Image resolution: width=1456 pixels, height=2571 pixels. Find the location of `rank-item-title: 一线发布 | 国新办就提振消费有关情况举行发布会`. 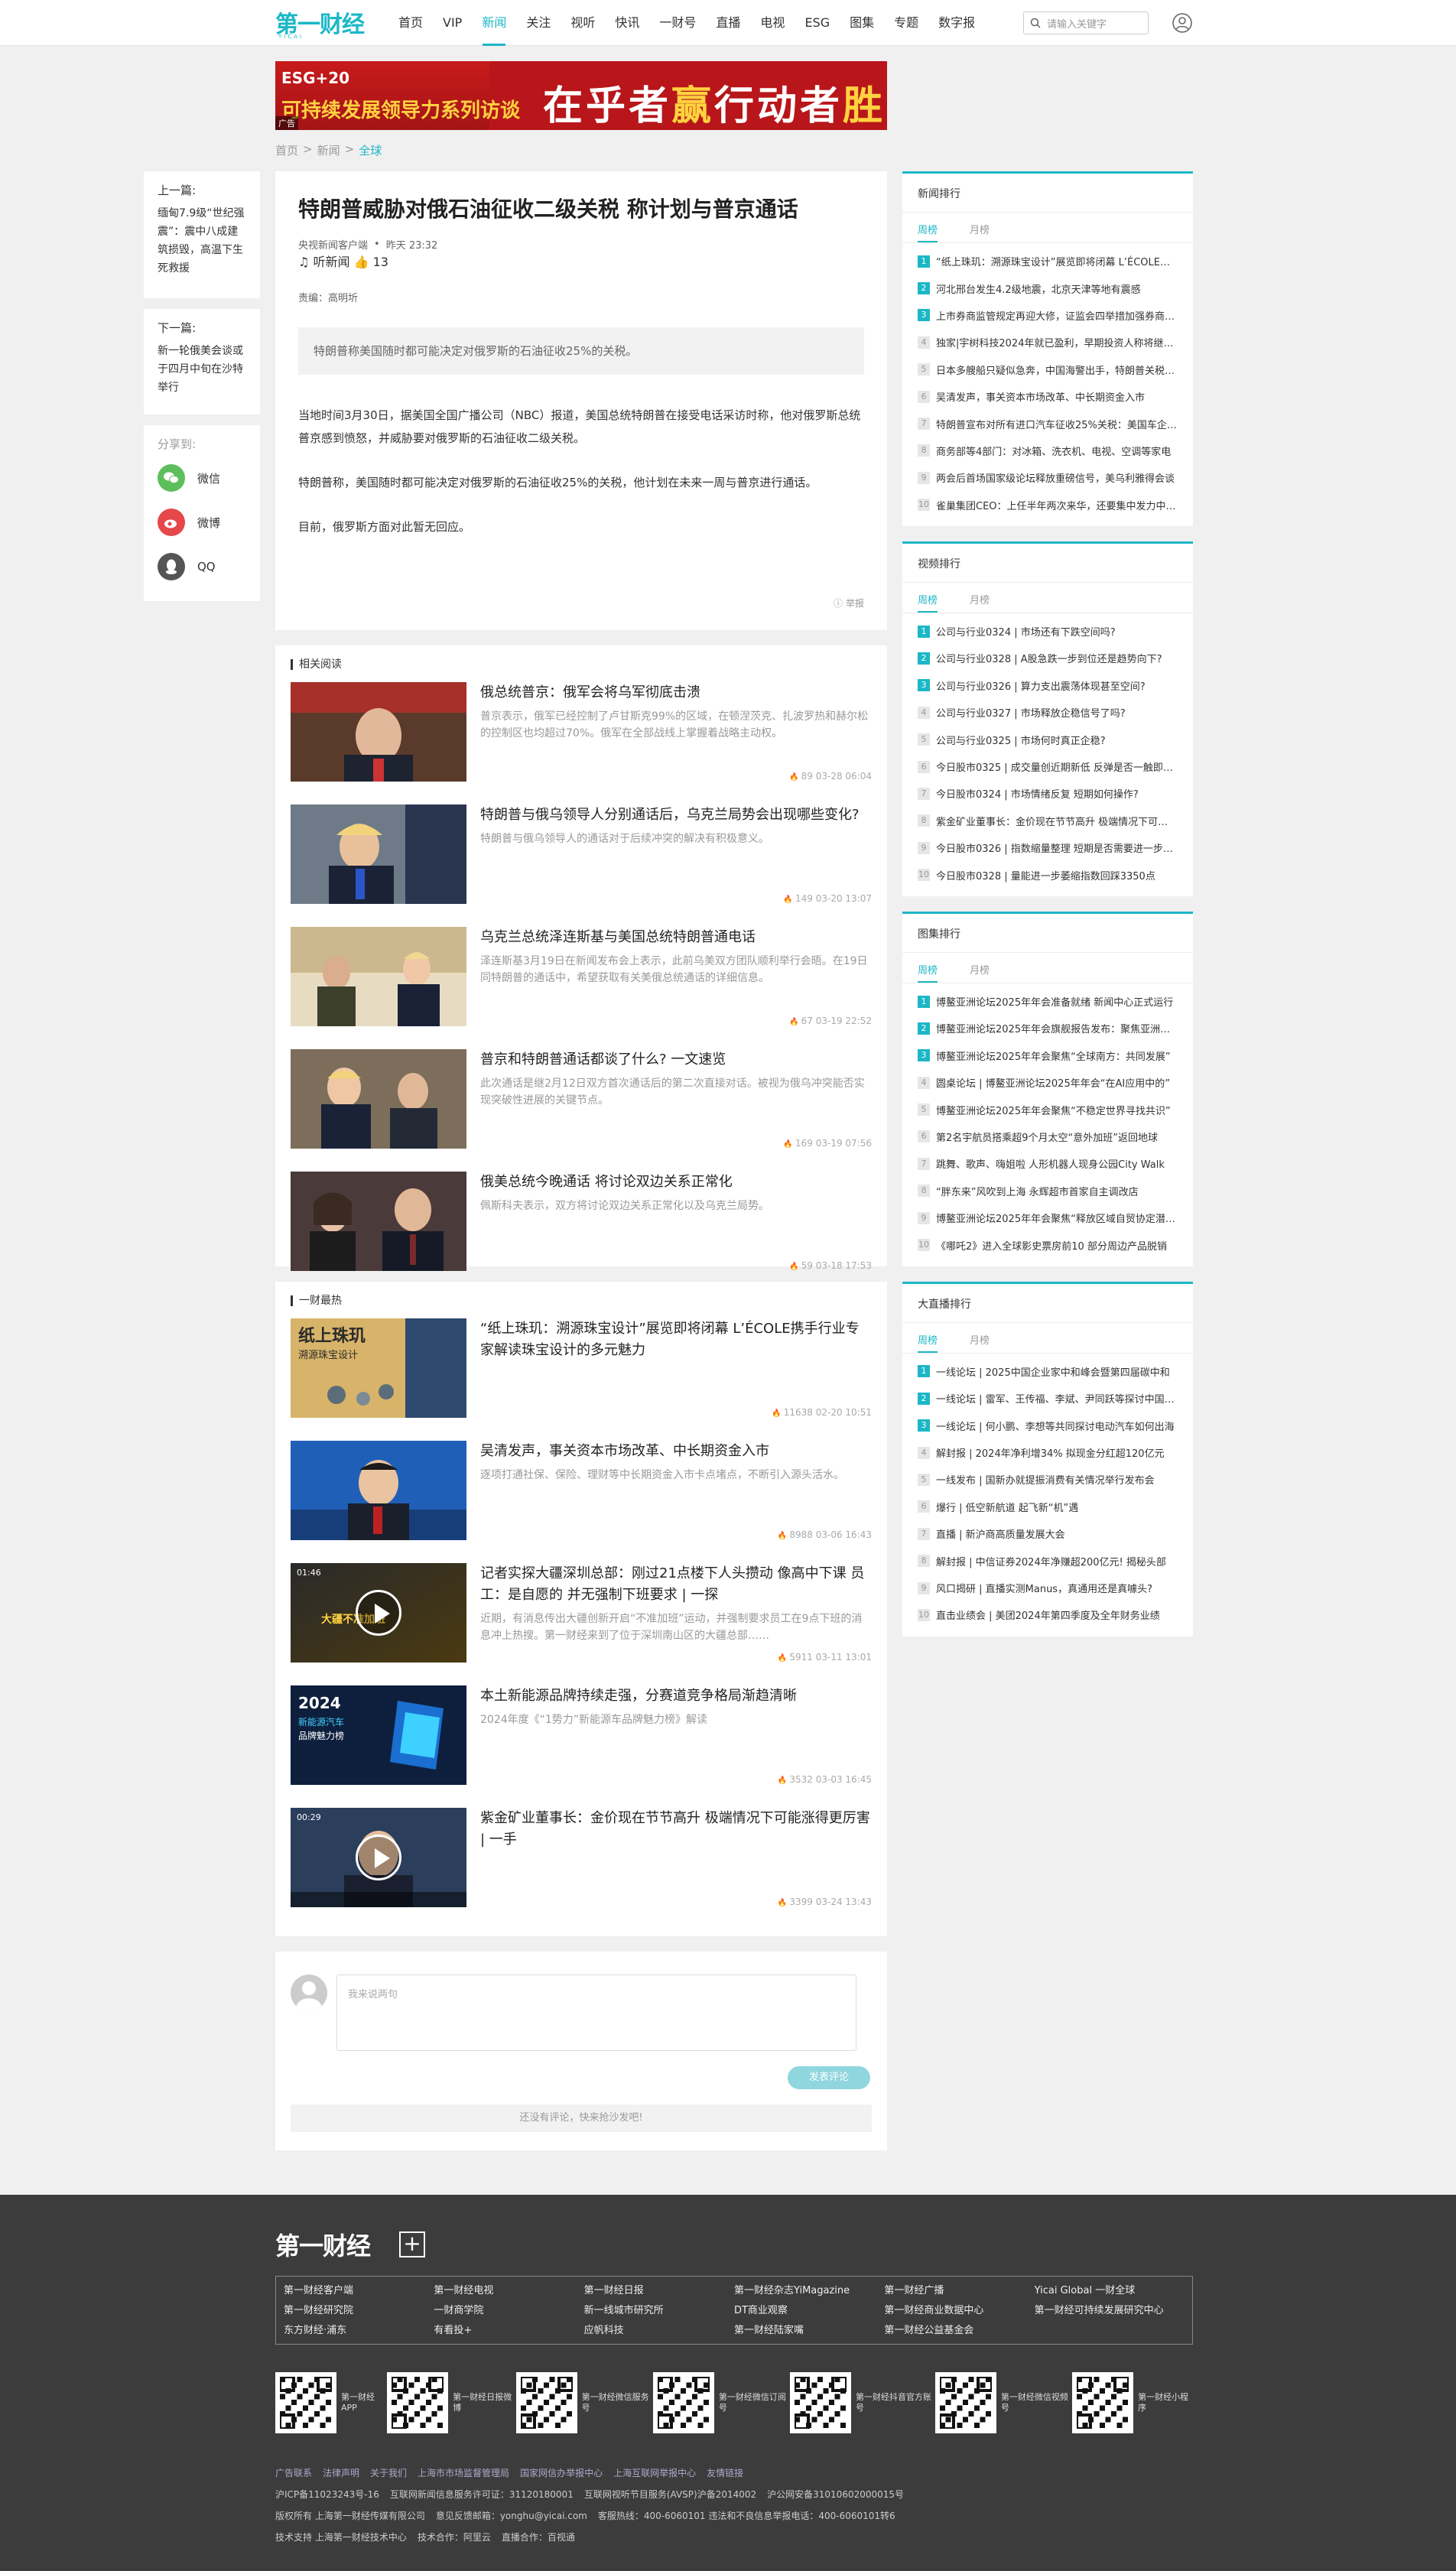

rank-item-title: 一线发布 | 国新办就提振消费有关情况举行发布会 is located at coordinates (1045, 1480).